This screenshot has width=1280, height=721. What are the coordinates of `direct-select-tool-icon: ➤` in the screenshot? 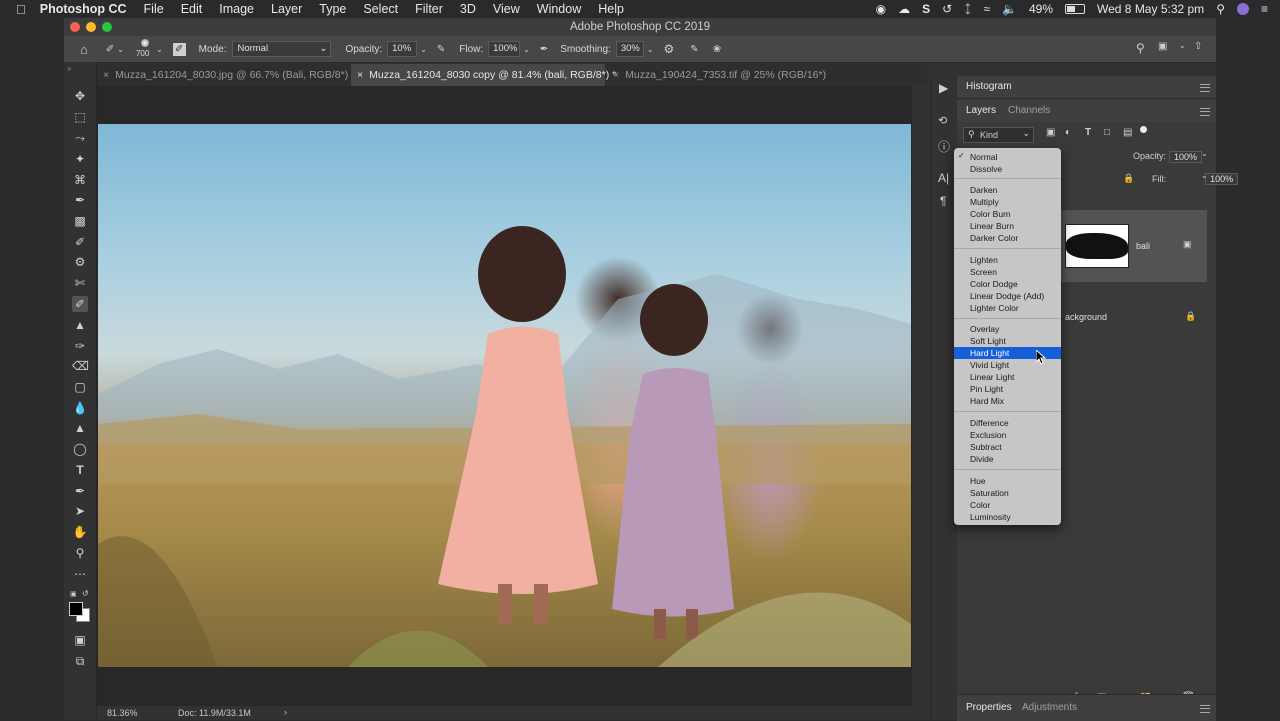 It's located at (80, 511).